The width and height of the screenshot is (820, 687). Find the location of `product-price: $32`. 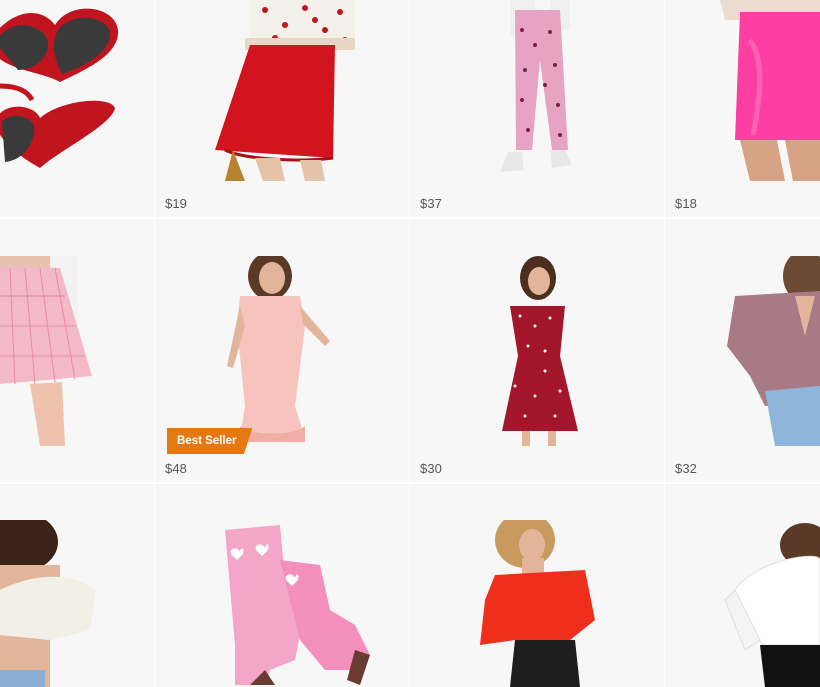

product-price: $32 is located at coordinates (686, 468).